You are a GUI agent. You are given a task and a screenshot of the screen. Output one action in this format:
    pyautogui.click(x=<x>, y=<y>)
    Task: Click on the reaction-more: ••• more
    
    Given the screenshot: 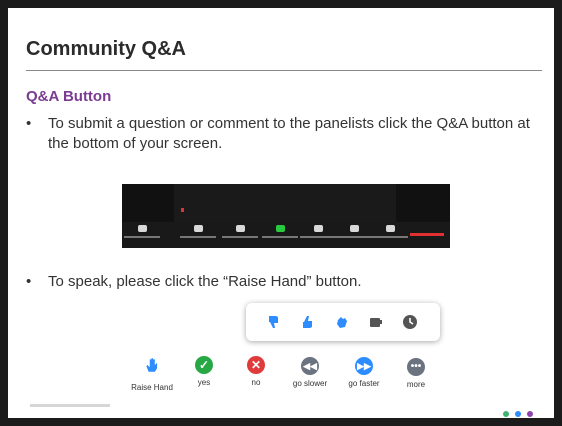 What is the action you would take?
    pyautogui.click(x=416, y=372)
    